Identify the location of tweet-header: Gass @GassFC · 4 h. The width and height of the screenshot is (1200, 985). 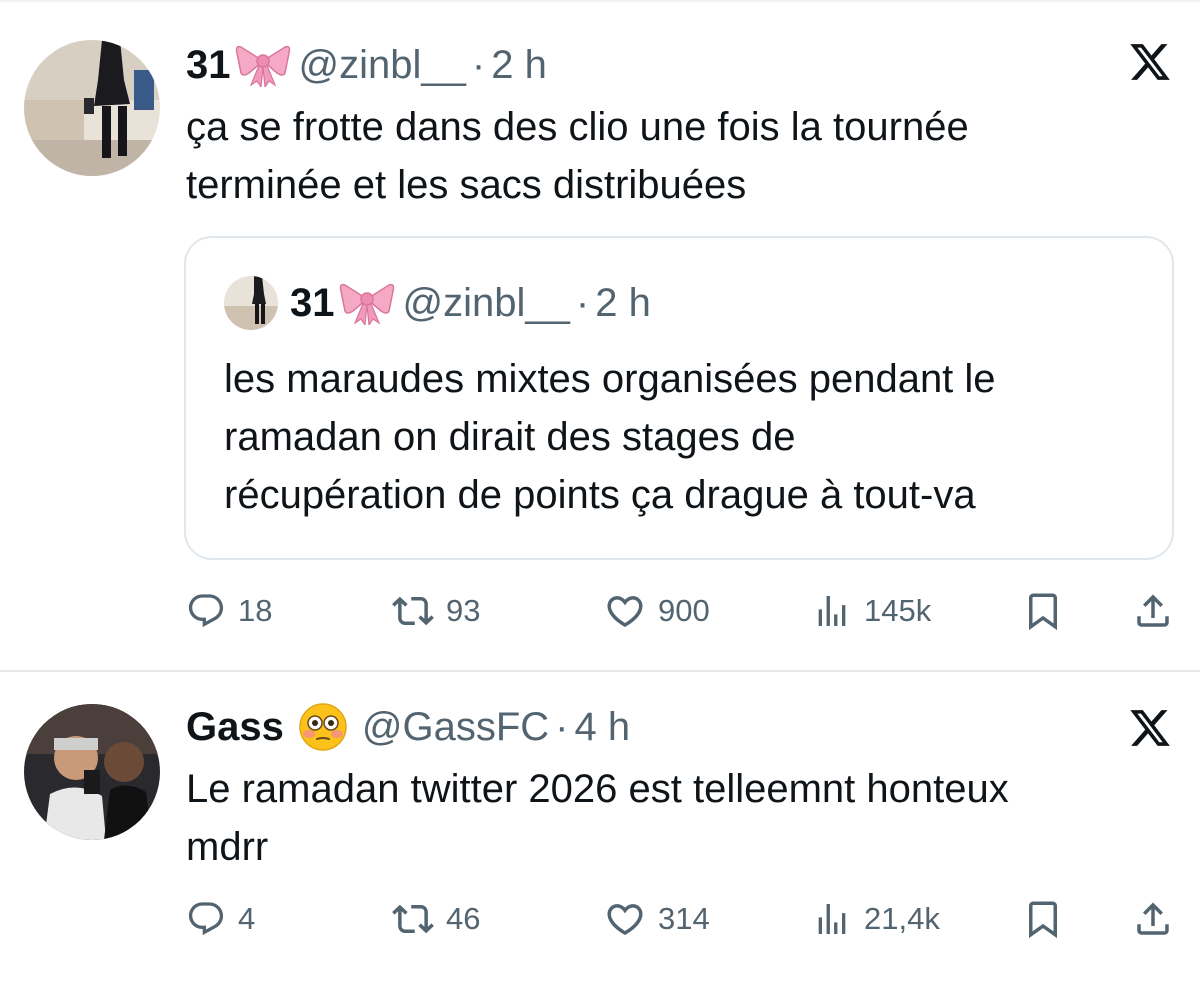
(408, 727).